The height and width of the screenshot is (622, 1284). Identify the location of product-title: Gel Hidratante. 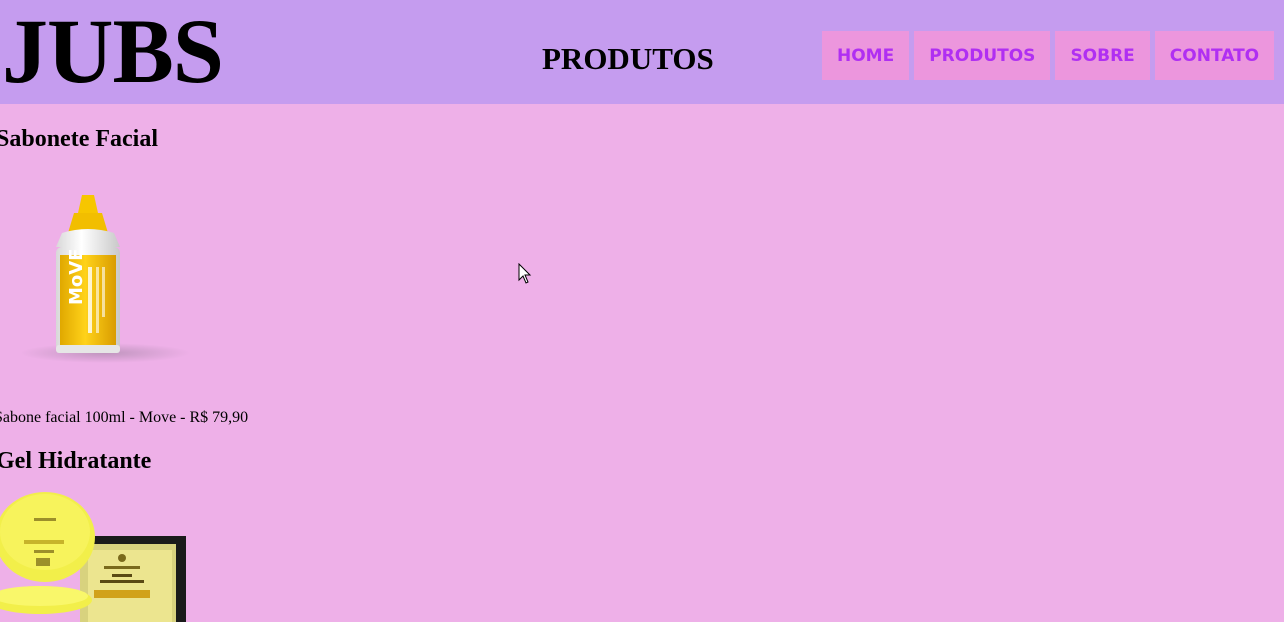
(76, 461).